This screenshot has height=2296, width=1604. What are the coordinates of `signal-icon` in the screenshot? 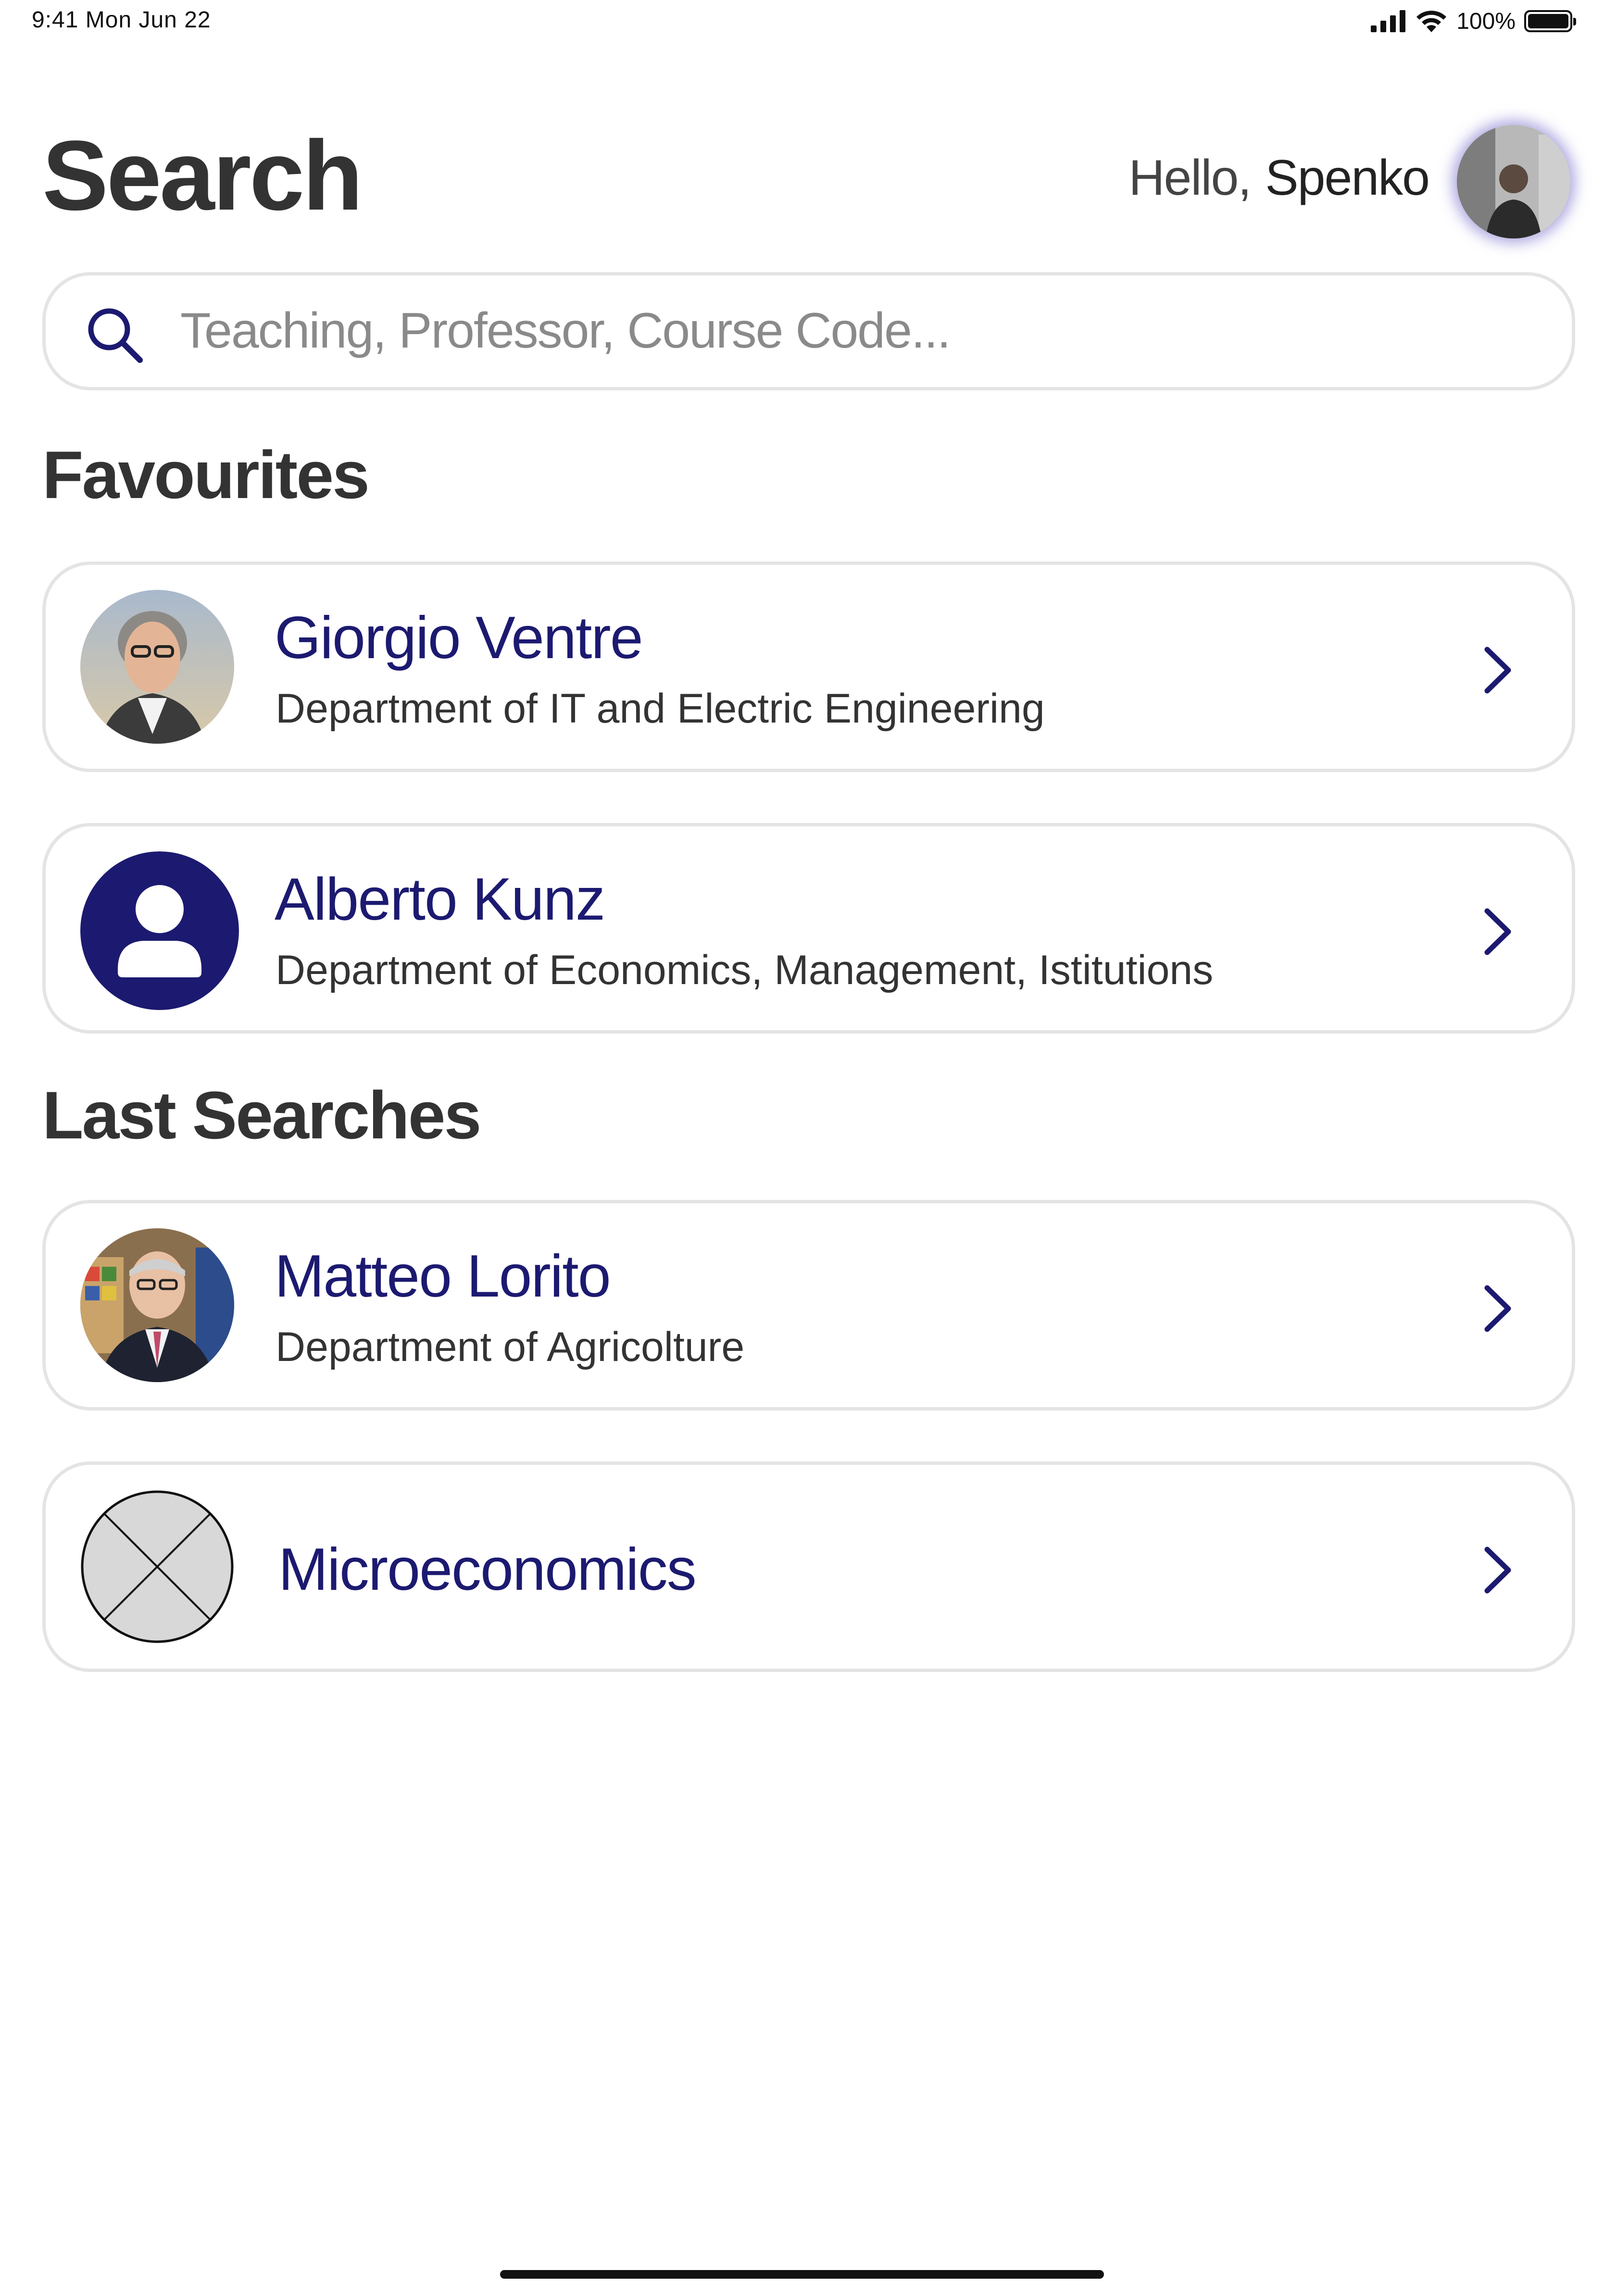 It's located at (1388, 21).